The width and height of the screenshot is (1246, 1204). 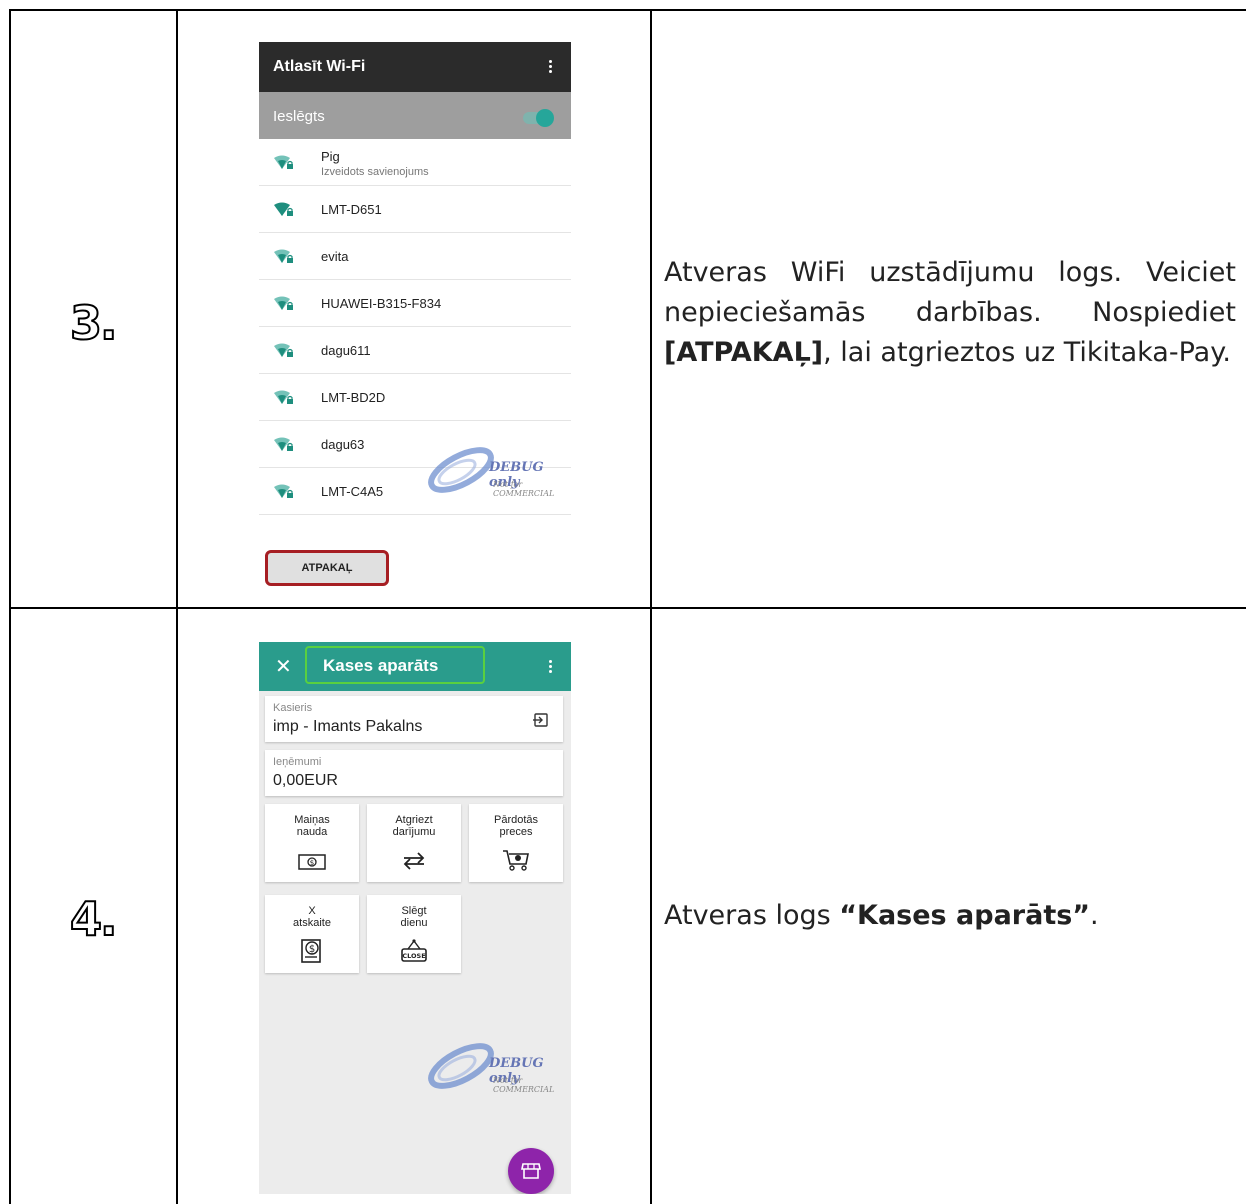 I want to click on table-row-divider, so click(x=627, y=608).